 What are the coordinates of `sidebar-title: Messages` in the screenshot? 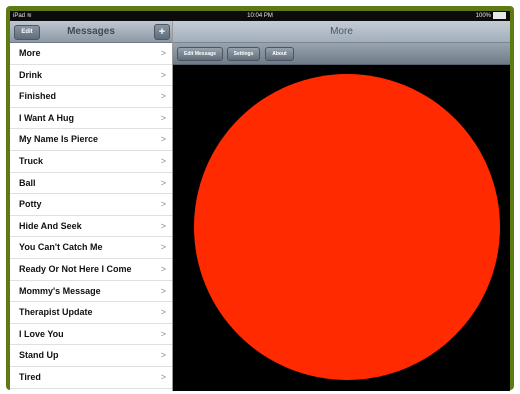 It's located at (91, 31).